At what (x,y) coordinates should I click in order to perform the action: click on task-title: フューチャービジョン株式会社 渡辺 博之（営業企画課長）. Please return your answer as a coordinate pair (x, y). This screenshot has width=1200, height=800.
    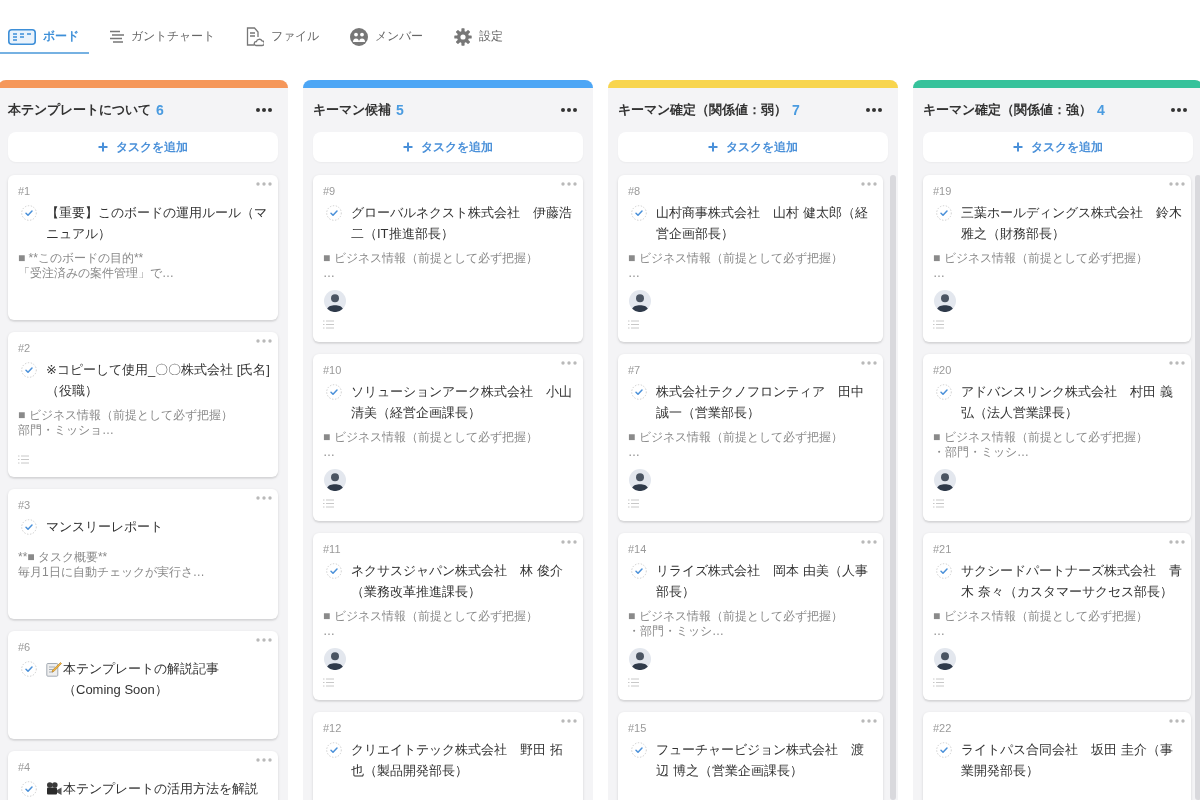
    Looking at the image, I should click on (760, 760).